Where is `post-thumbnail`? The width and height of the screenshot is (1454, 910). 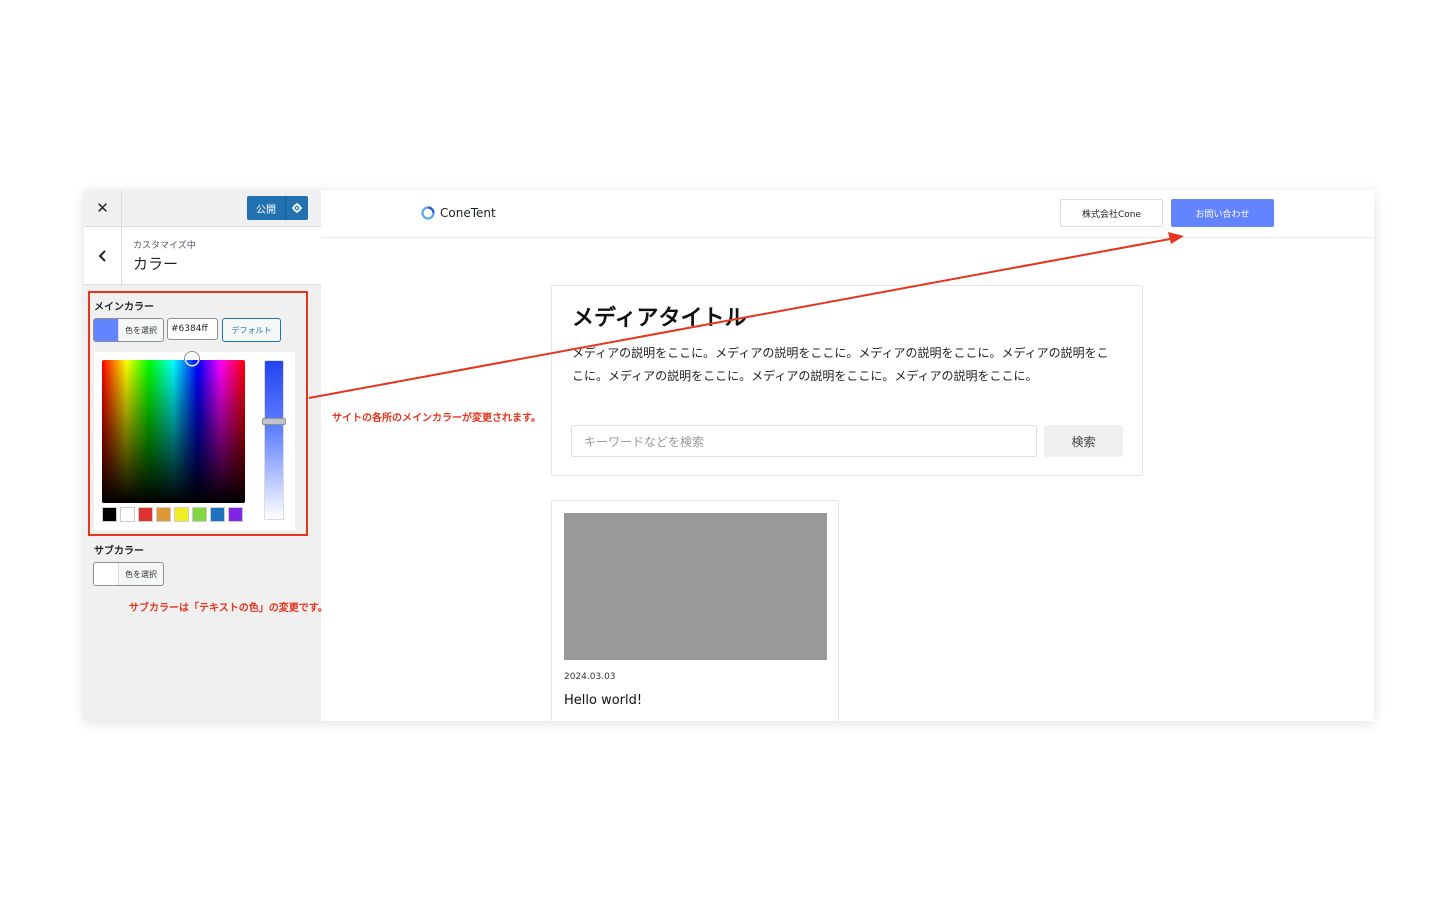 post-thumbnail is located at coordinates (695, 586).